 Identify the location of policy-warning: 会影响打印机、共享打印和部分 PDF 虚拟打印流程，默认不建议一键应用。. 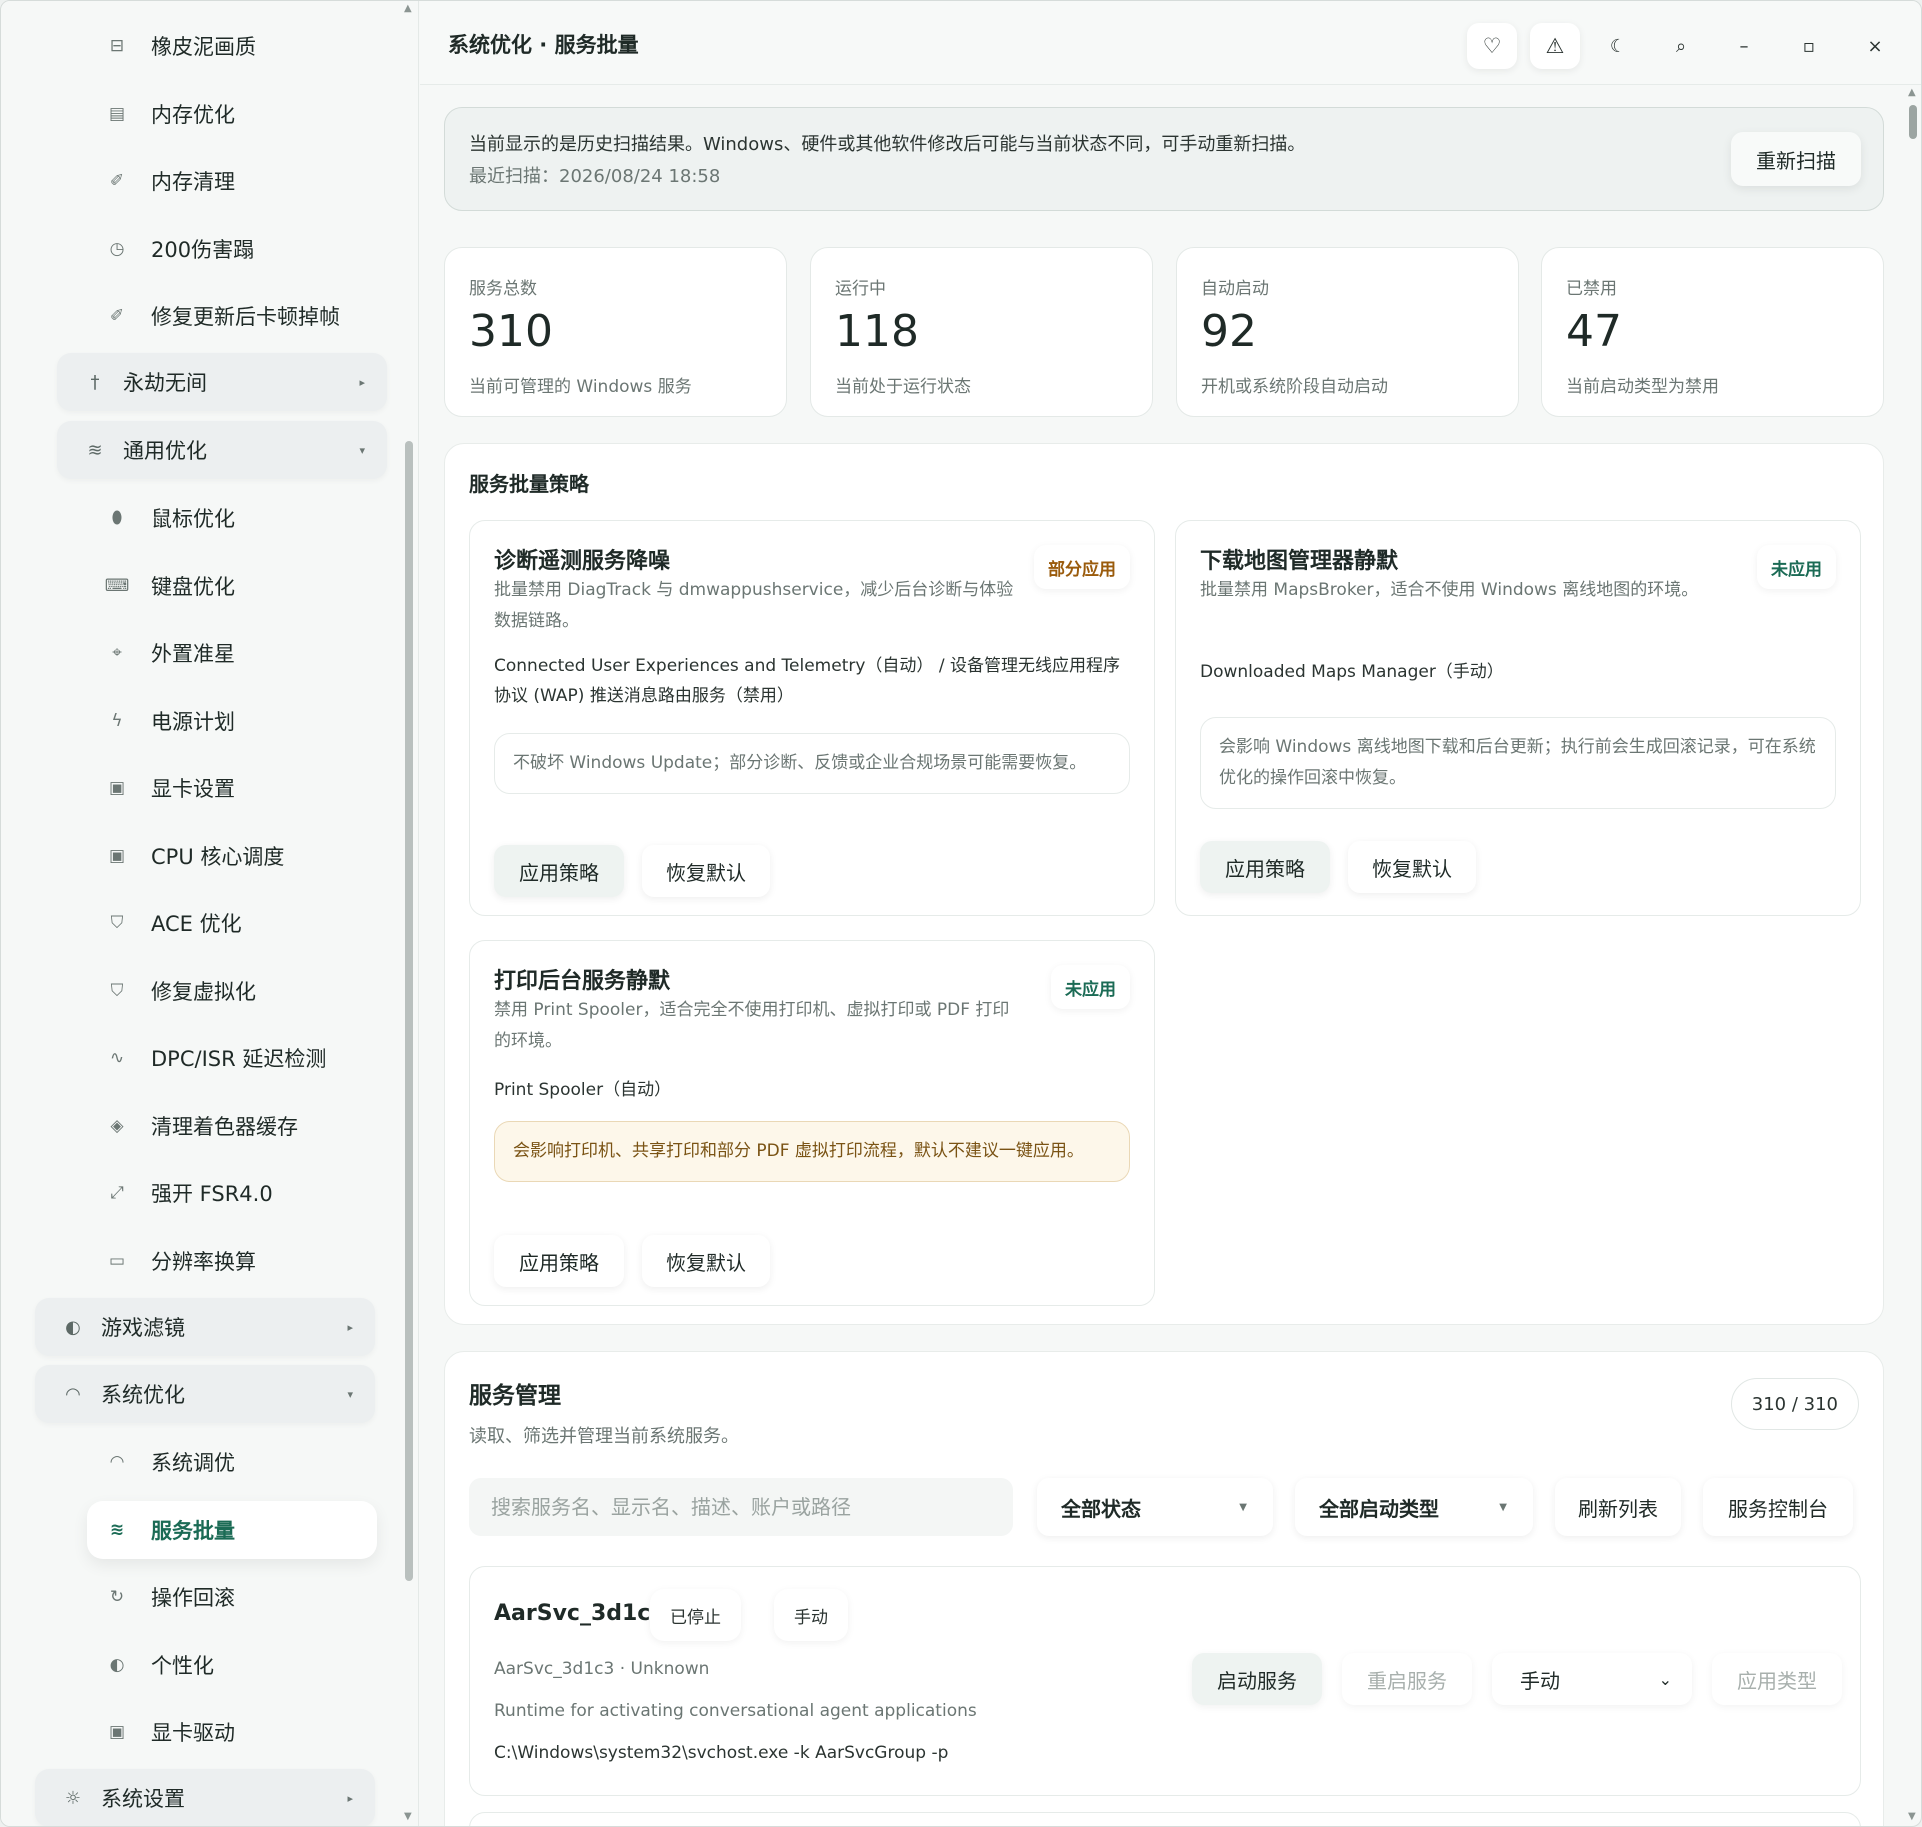
(812, 1151).